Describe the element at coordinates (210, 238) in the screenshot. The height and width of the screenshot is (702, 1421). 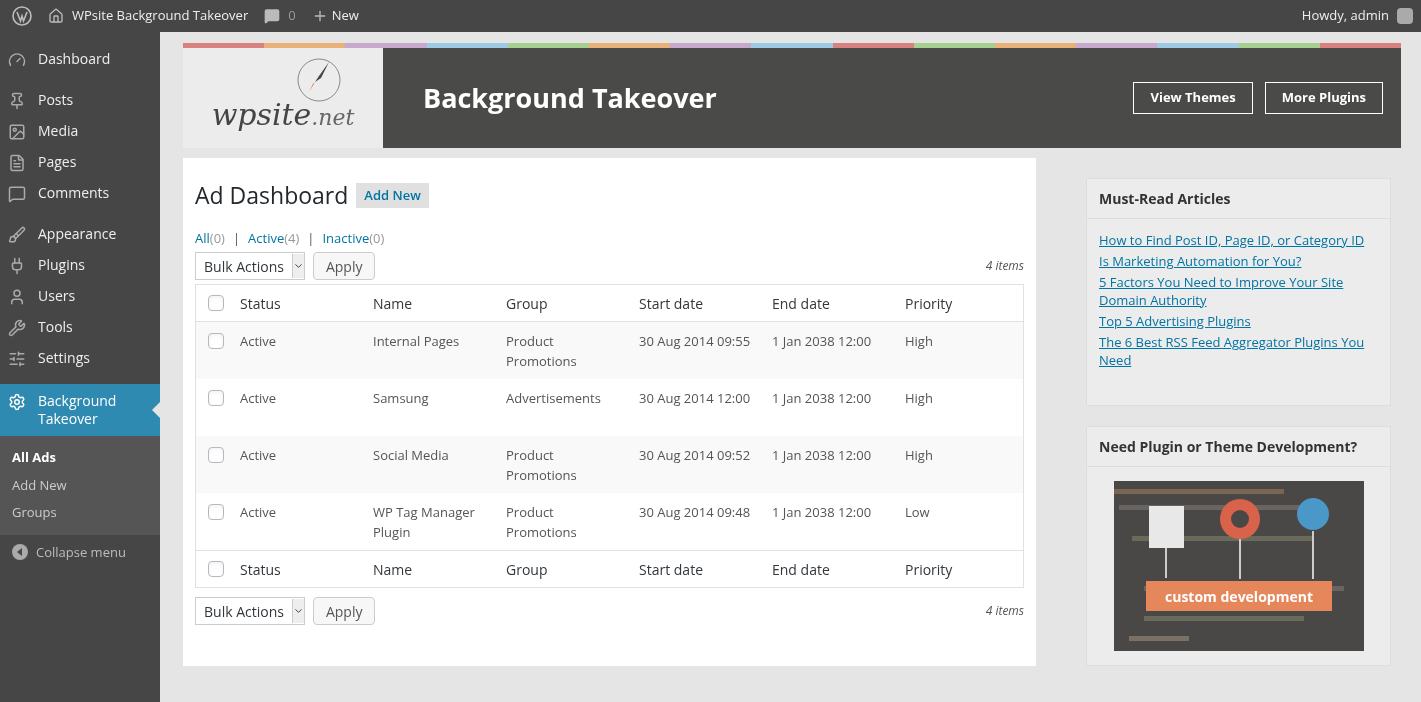
I see `filter-link: All(0)` at that location.